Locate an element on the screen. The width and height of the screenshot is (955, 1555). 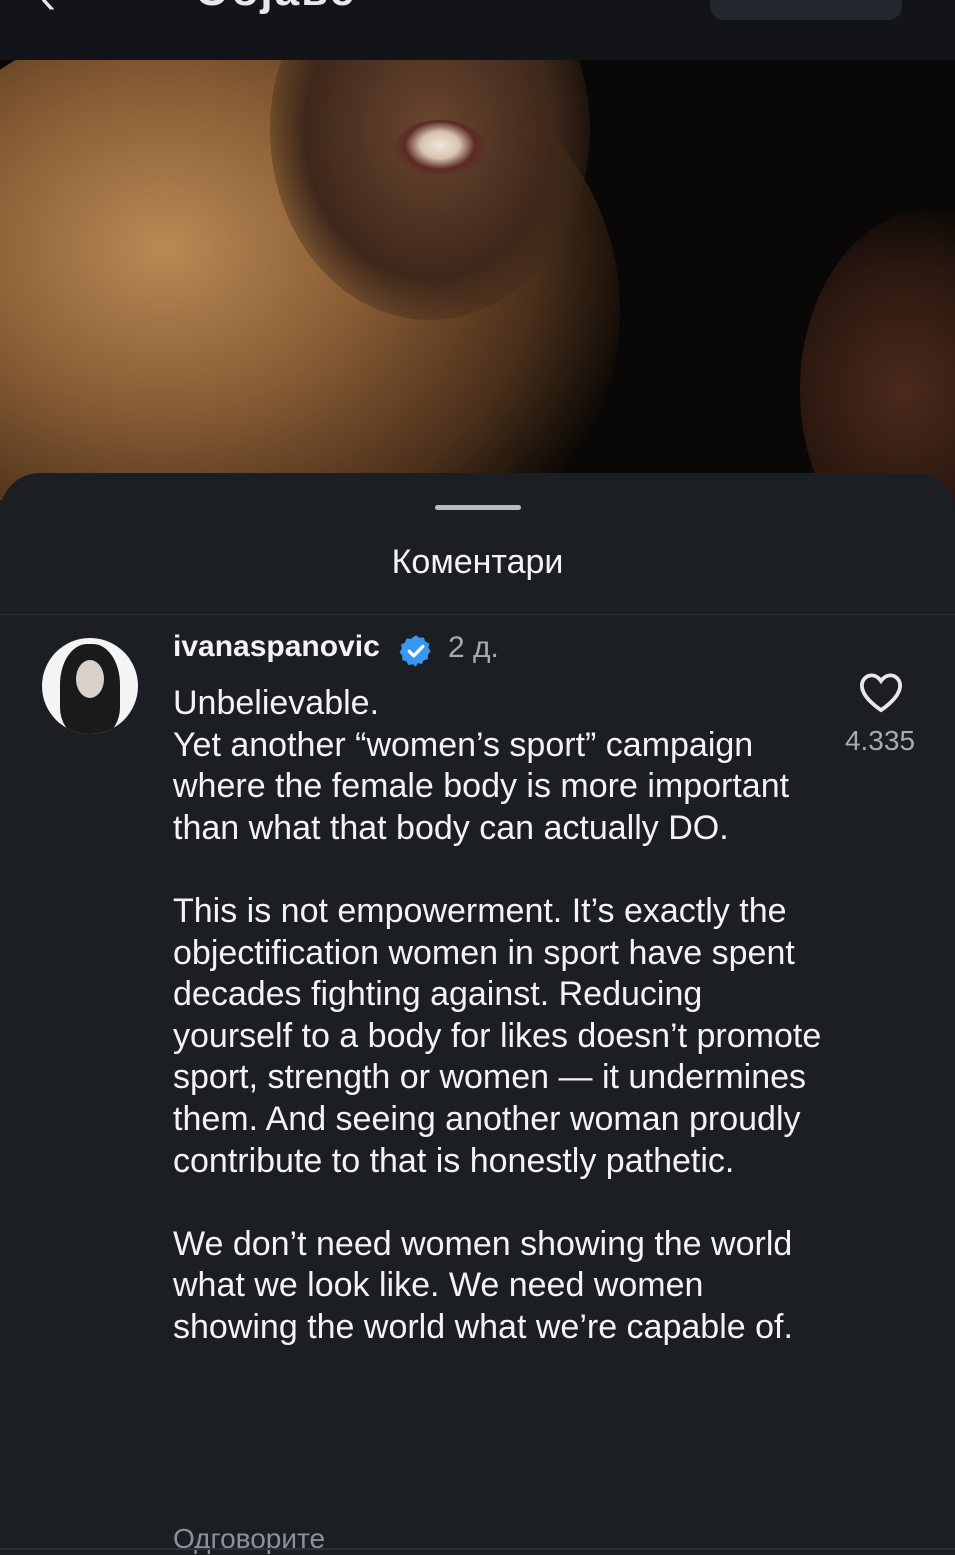
heart-icon is located at coordinates (881, 692).